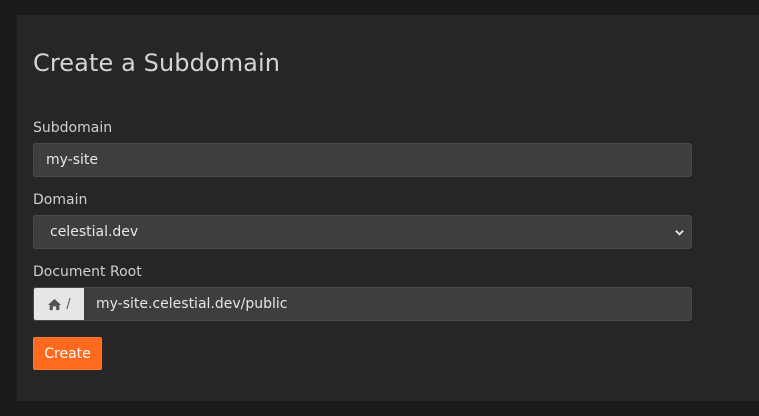  I want to click on page-title: Create a Subdomain, so click(157, 63).